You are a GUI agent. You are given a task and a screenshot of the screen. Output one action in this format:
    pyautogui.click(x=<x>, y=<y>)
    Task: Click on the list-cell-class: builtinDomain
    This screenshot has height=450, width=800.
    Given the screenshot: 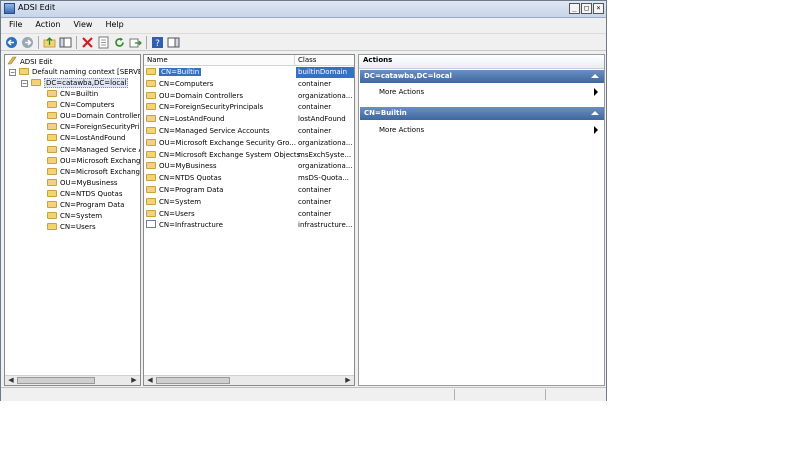 What is the action you would take?
    pyautogui.click(x=325, y=72)
    